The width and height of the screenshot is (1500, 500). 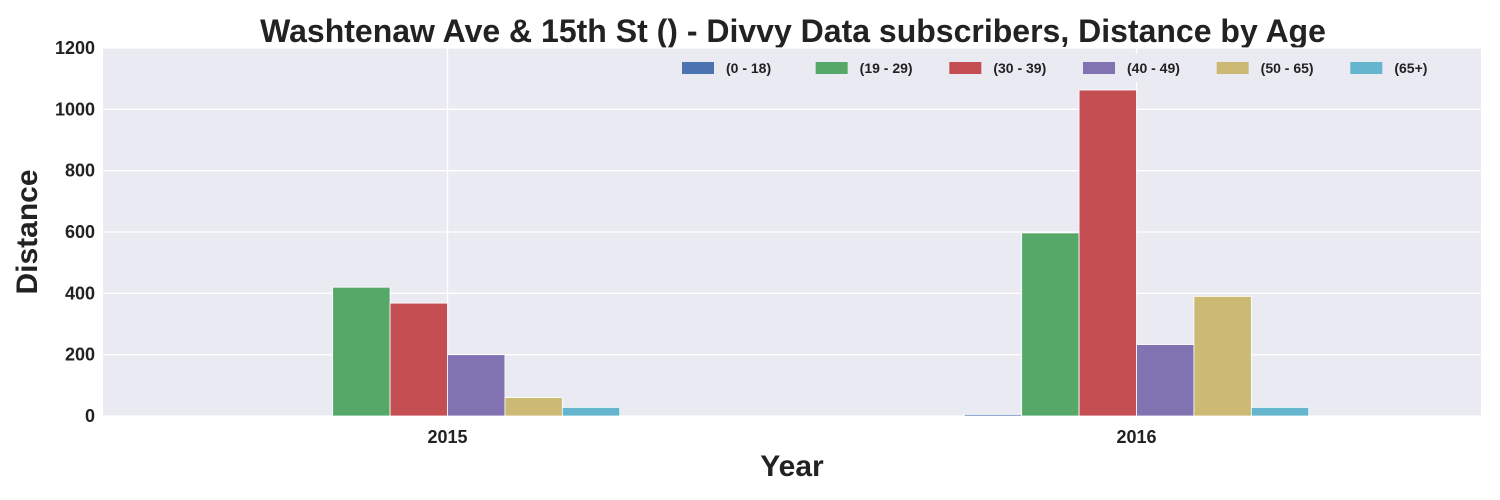 What do you see at coordinates (792, 466) in the screenshot?
I see `x-axis-label: Year` at bounding box center [792, 466].